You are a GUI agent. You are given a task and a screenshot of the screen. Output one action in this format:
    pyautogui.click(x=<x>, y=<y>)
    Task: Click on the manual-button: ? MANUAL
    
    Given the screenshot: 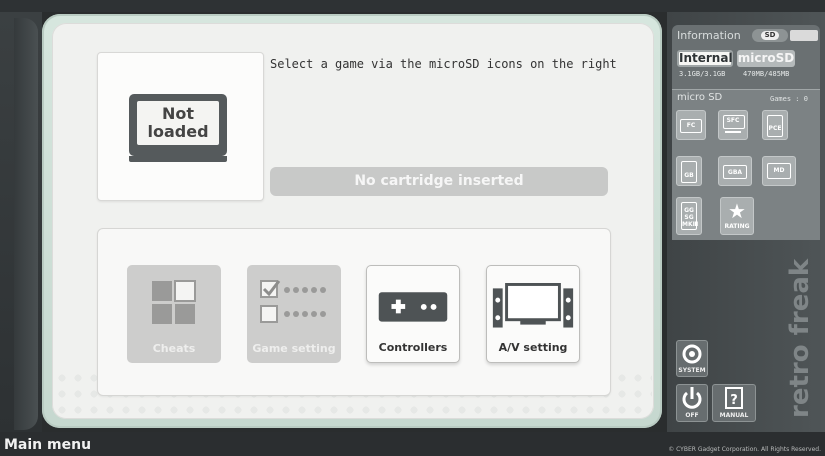 What is the action you would take?
    pyautogui.click(x=734, y=403)
    